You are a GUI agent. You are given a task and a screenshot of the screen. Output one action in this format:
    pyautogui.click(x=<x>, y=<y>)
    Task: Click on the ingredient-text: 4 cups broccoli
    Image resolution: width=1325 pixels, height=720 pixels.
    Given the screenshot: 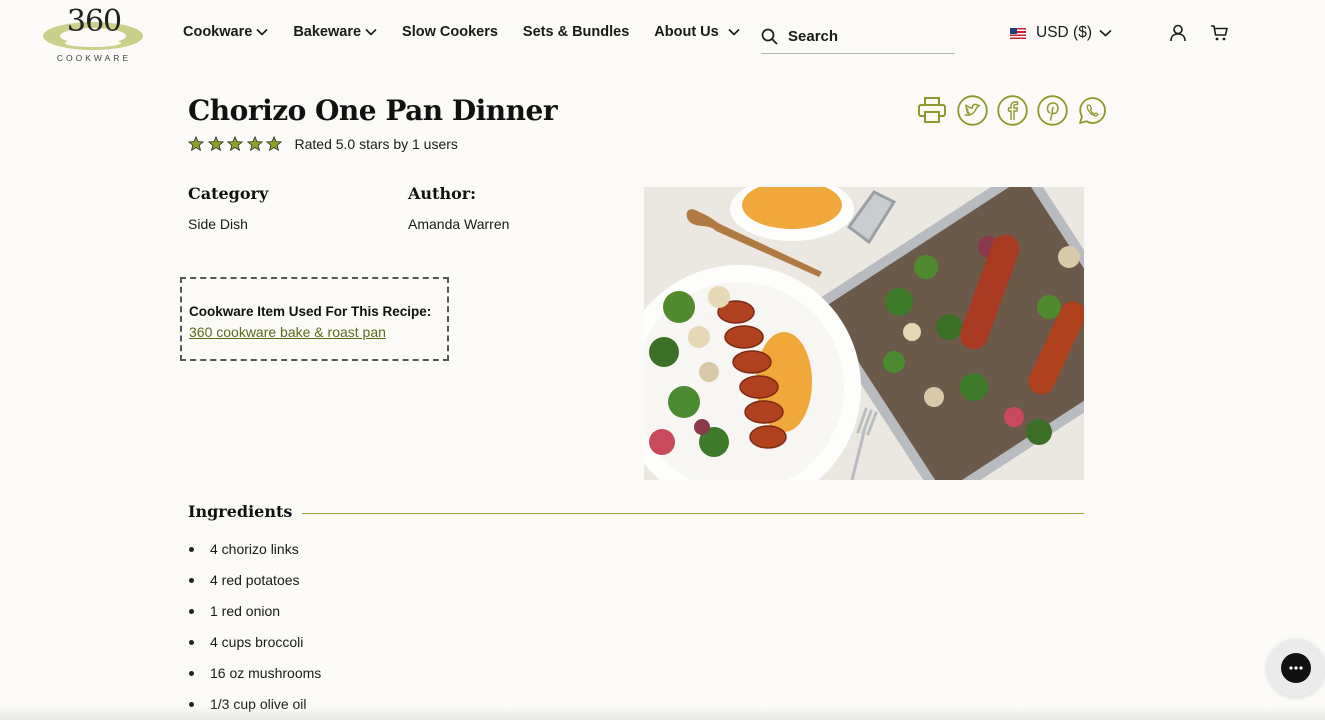 What is the action you would take?
    pyautogui.click(x=257, y=642)
    